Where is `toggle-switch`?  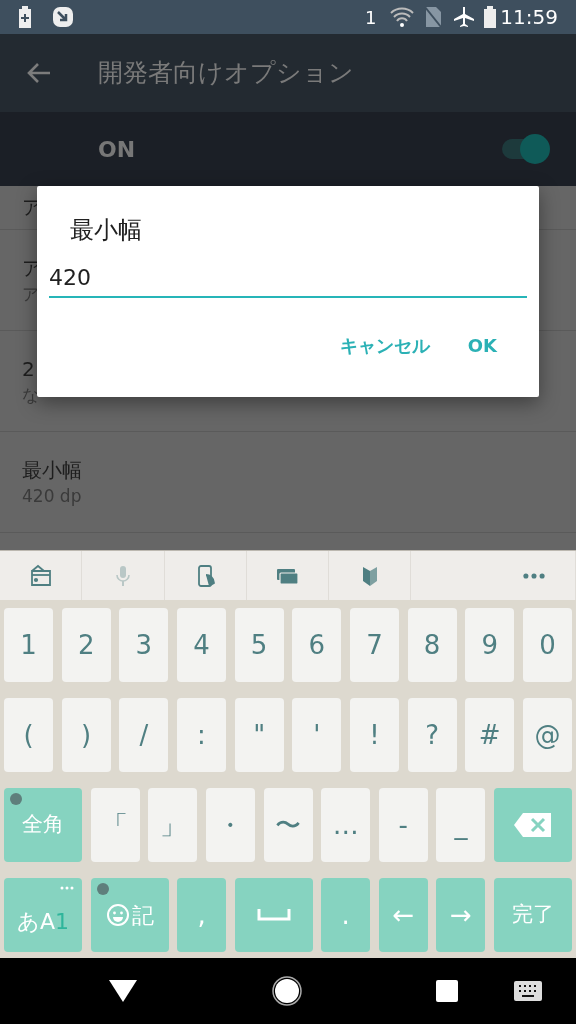 toggle-switch is located at coordinates (525, 149).